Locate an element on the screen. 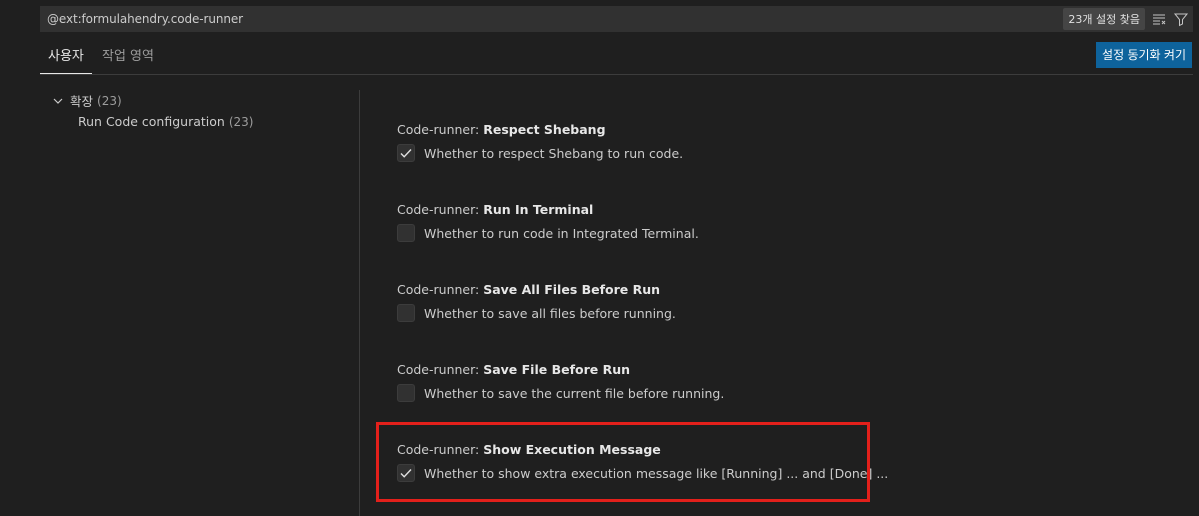 Image resolution: width=1199 pixels, height=516 pixels. tab-user: 사용자 is located at coordinates (66, 56).